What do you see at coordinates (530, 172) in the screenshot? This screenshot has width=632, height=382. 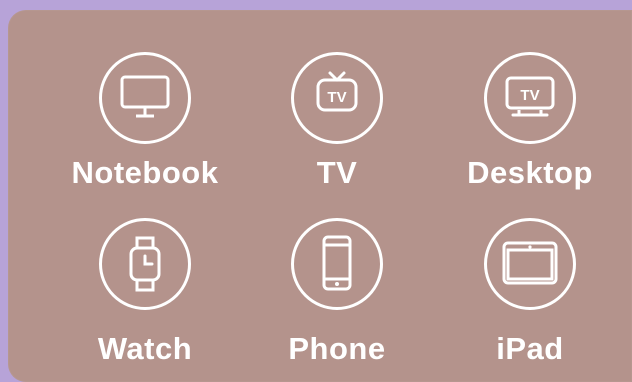 I see `device-label: Desktop` at bounding box center [530, 172].